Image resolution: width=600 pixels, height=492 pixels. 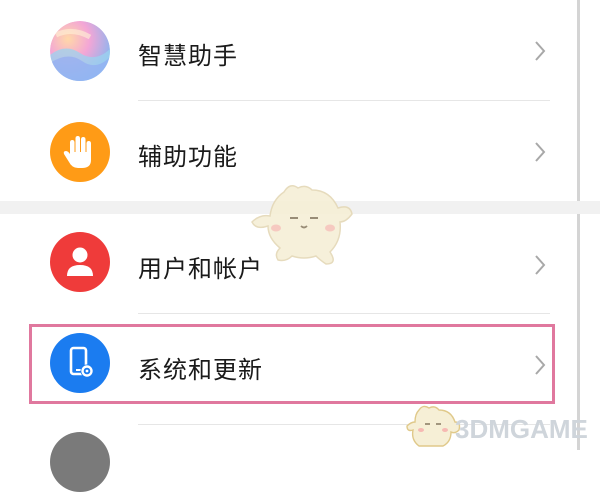 I want to click on settings-item-label: 用户和帐户, so click(x=200, y=269).